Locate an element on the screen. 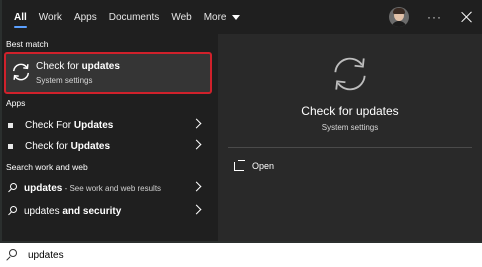 The width and height of the screenshot is (482, 267). tab-more-label: More is located at coordinates (215, 17).